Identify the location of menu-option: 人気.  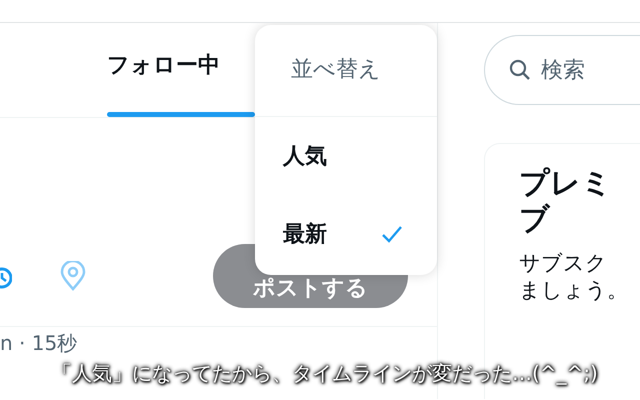
(346, 156).